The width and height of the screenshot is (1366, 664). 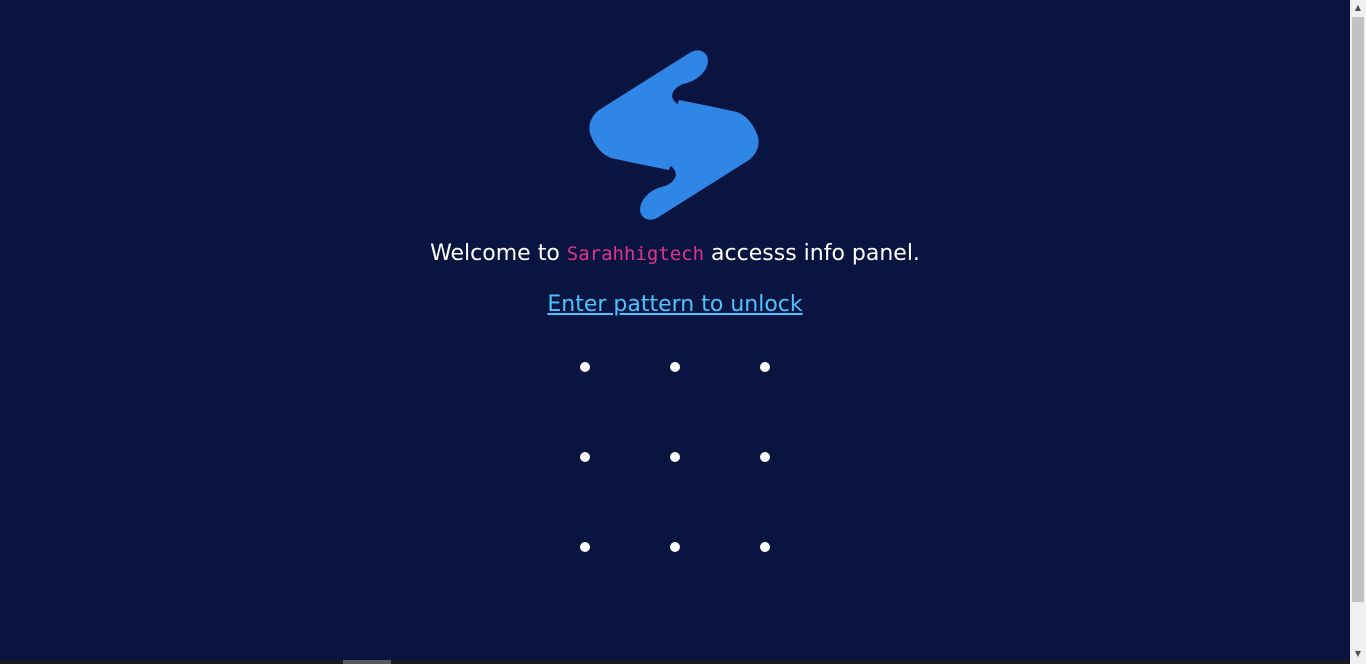 What do you see at coordinates (1358, 654) in the screenshot?
I see `scroll-down-arrow-icon: ▼` at bounding box center [1358, 654].